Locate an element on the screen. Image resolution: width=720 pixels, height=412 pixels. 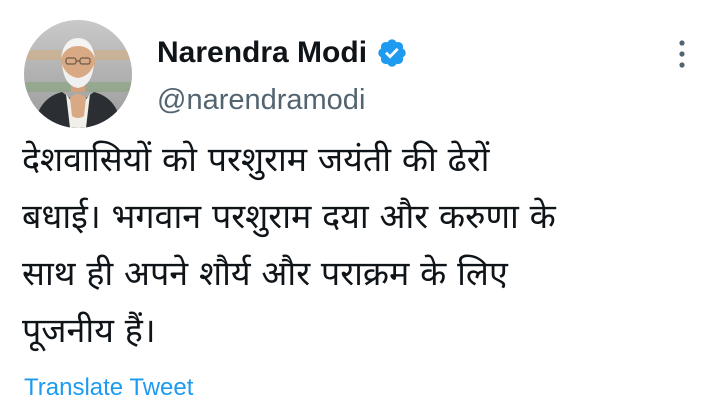
more-options-button is located at coordinates (682, 54).